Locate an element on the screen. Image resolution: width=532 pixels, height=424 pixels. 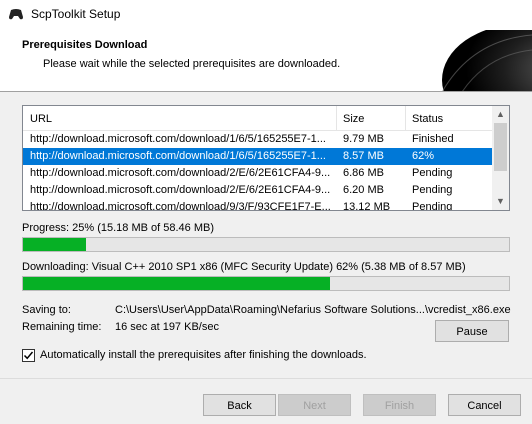
gamepad-icon is located at coordinates (16, 14).